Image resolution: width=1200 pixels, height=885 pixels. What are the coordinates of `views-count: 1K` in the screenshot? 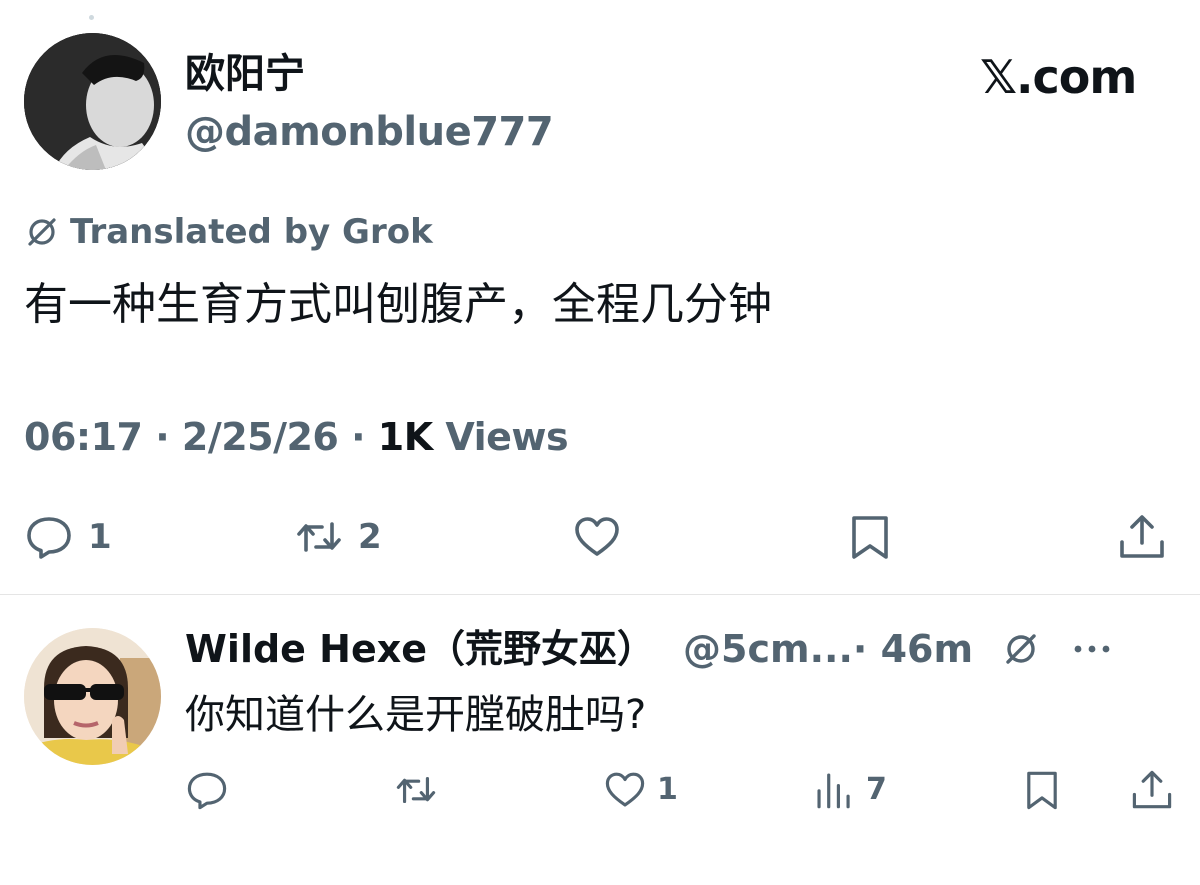 It's located at (405, 437).